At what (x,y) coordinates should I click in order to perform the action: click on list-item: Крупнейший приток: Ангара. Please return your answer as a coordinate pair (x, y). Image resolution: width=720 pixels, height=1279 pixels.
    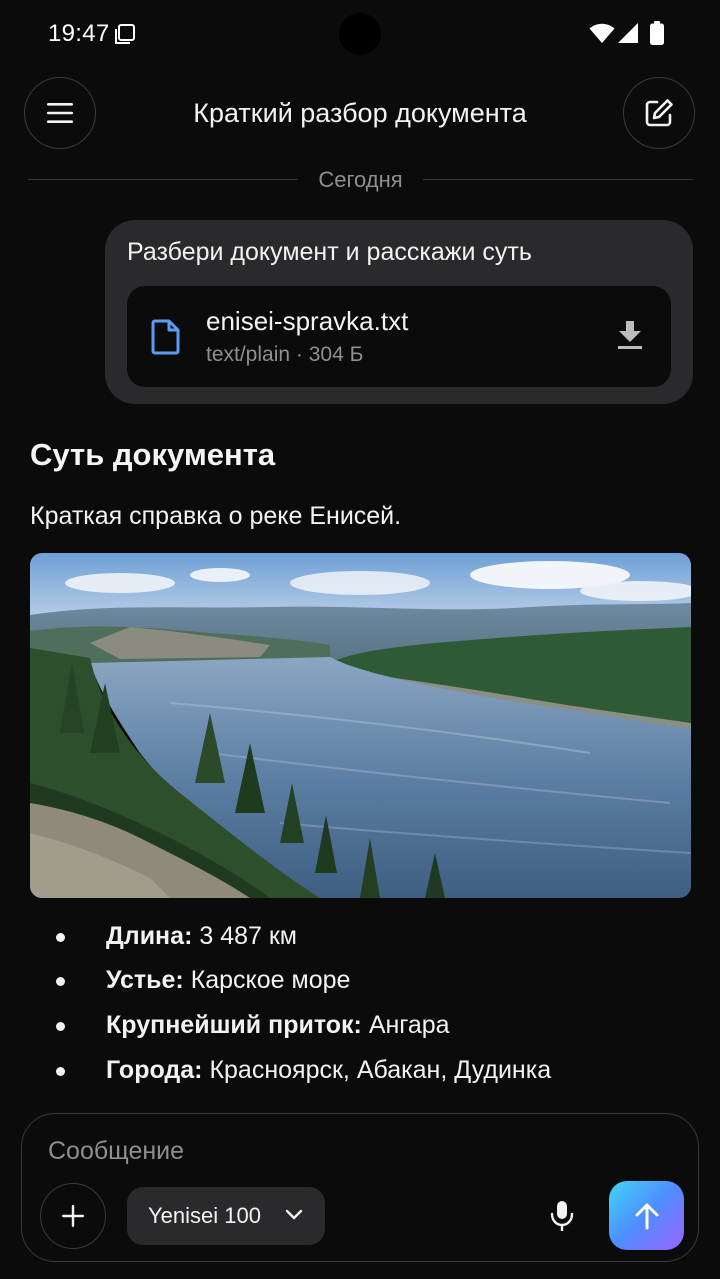
    Looking at the image, I should click on (360, 1027).